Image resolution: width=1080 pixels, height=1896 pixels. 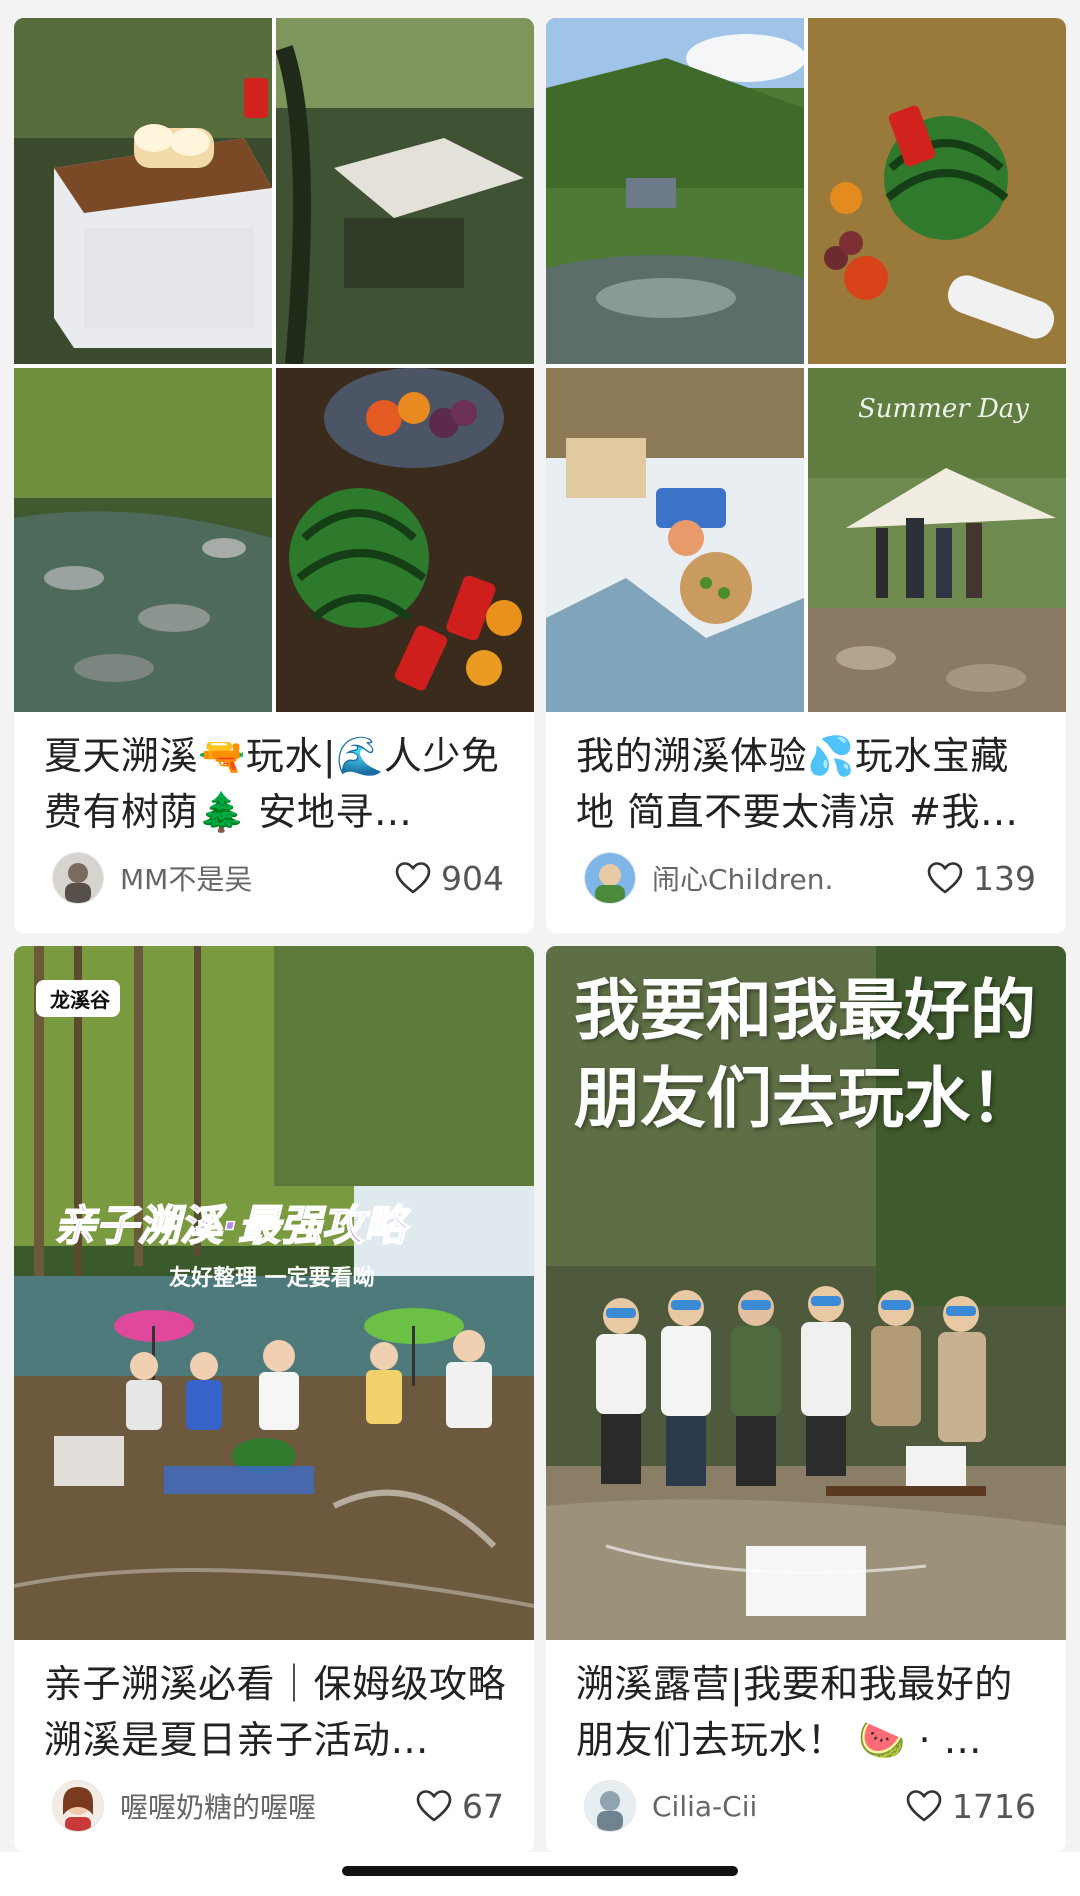 I want to click on note-meta: 喔喔奶糖的喔喔 67, so click(x=278, y=1806).